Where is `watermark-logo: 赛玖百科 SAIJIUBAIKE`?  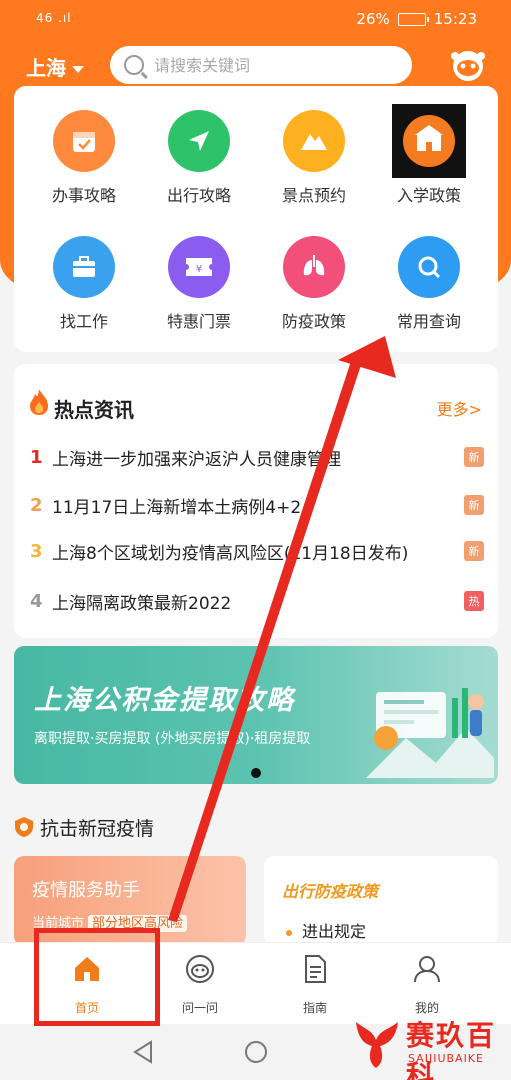
watermark-logo: 赛玖百科 SAIJIUBAIKE is located at coordinates (428, 1045).